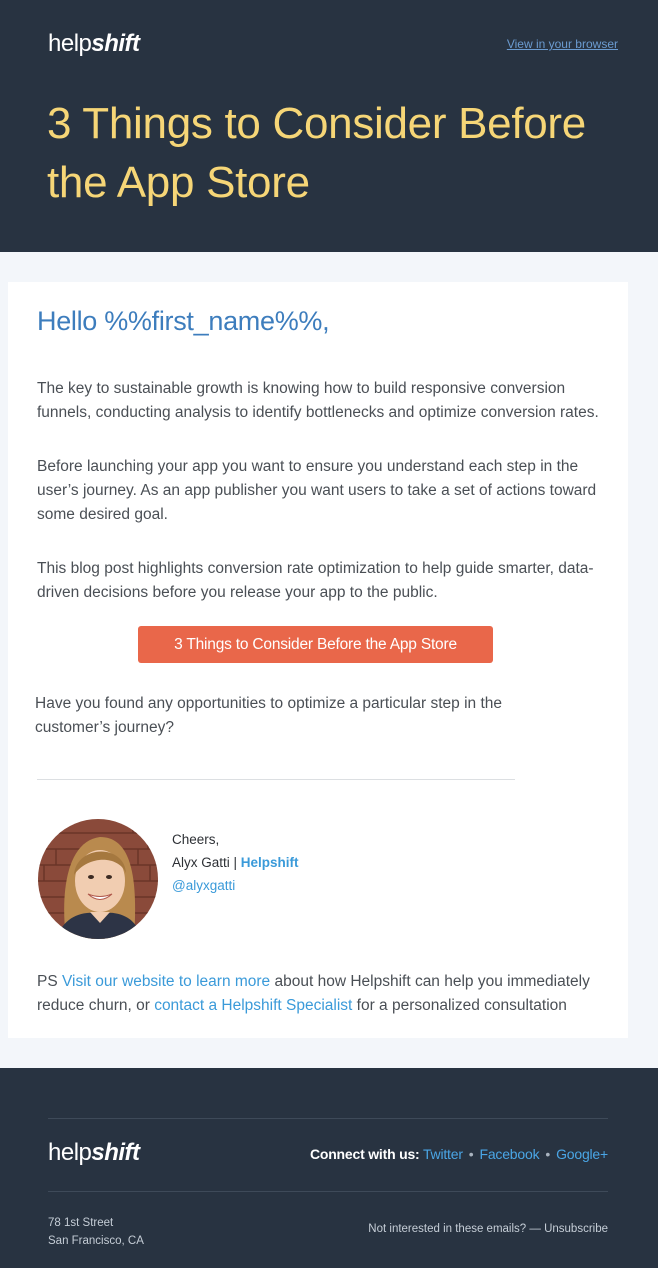 Image resolution: width=658 pixels, height=1268 pixels. I want to click on contact-specialist-link: contact a Helpshift Specialist, so click(253, 1005).